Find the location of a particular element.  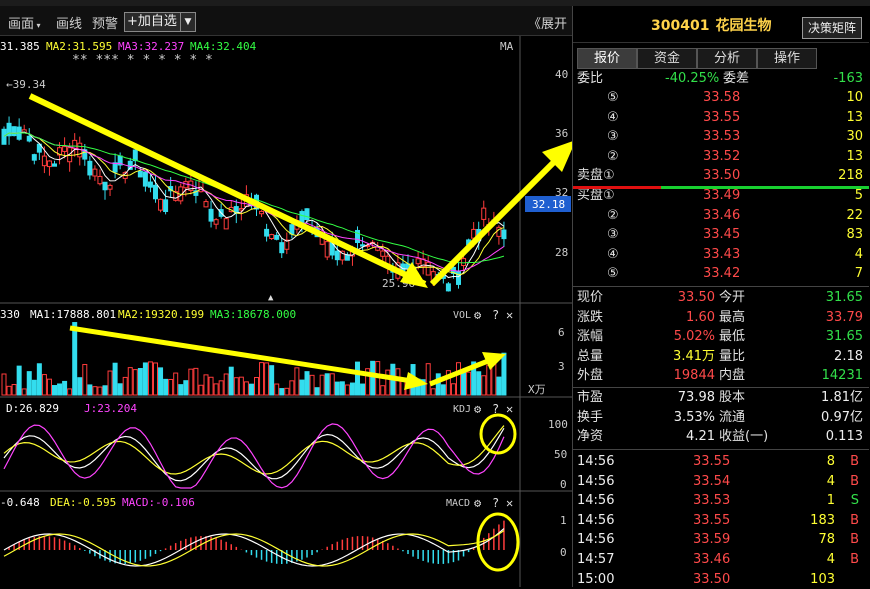

fund-value: 4.21 is located at coordinates (700, 437).